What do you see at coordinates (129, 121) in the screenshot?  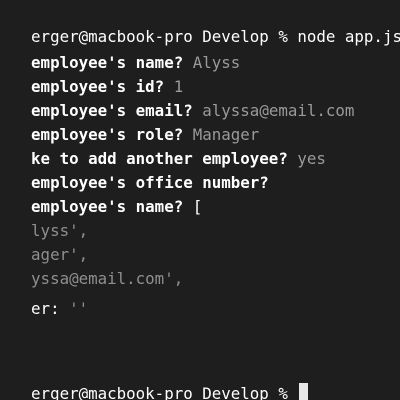 I see `question-employee-role: employee's role? Manager` at bounding box center [129, 121].